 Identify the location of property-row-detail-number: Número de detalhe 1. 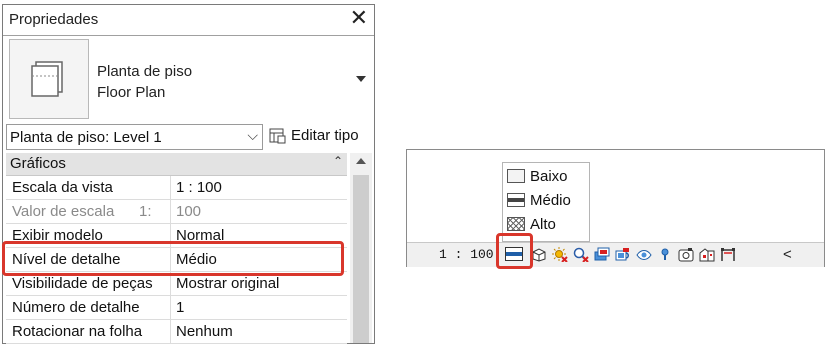
(176, 308).